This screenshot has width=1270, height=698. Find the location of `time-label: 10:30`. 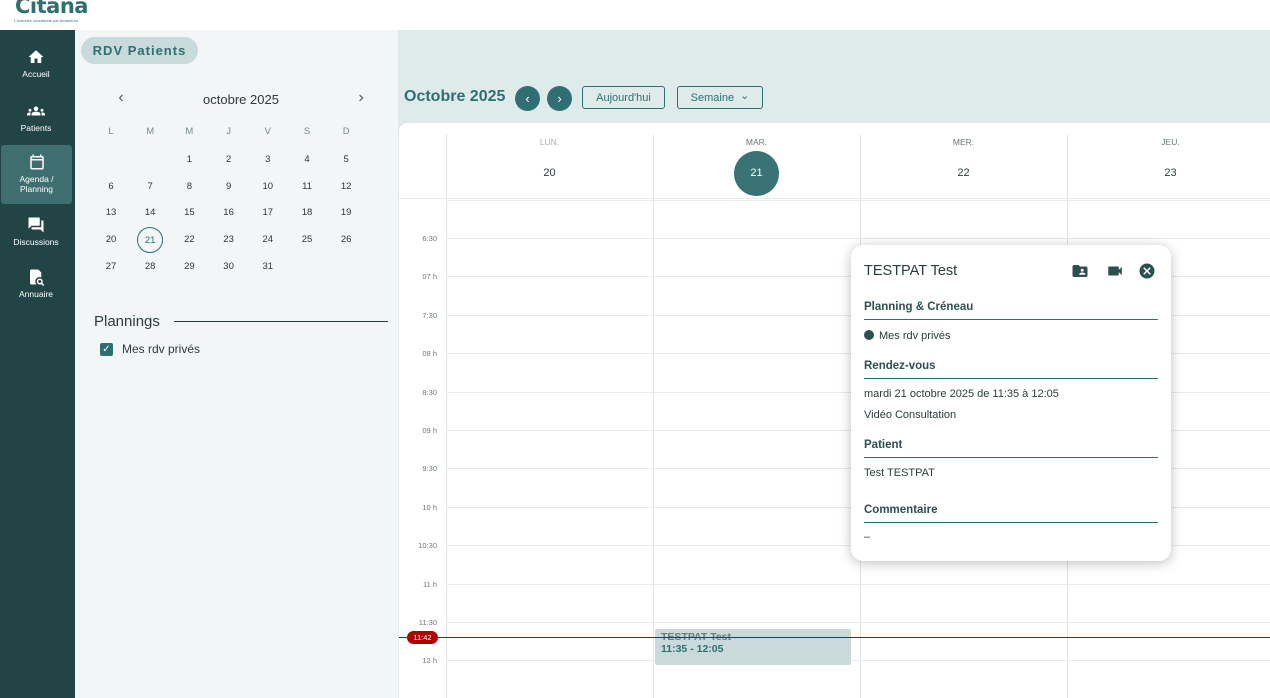

time-label: 10:30 is located at coordinates (427, 546).